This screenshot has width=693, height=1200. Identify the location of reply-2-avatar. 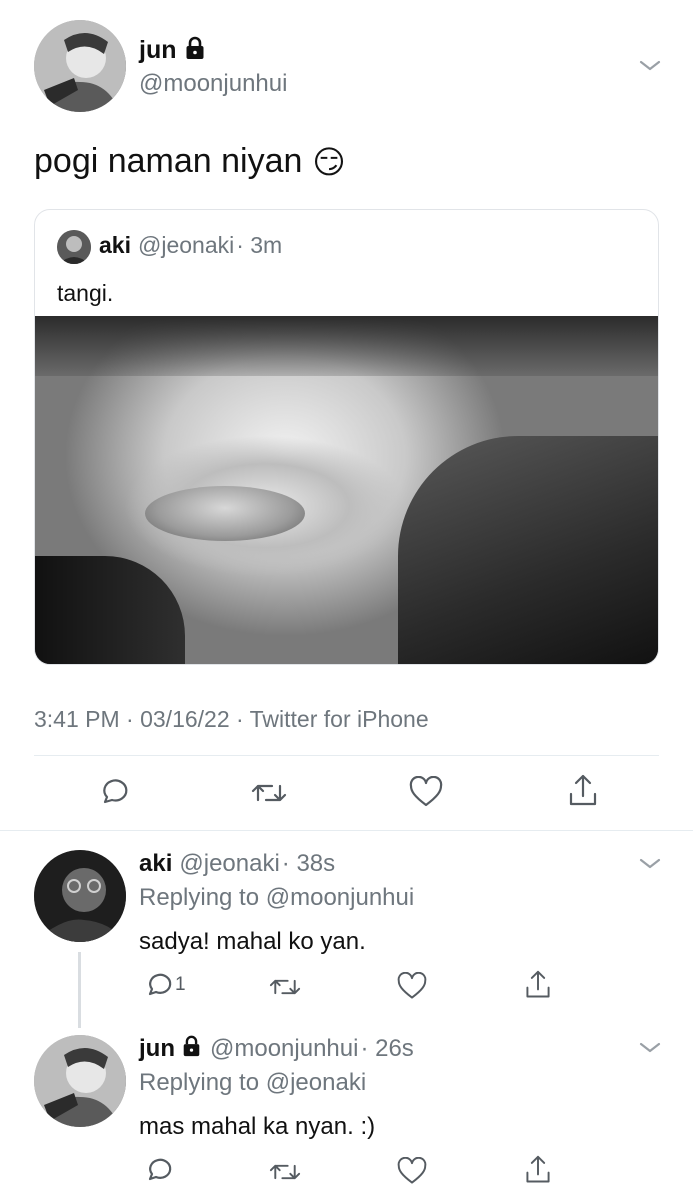
(80, 1081).